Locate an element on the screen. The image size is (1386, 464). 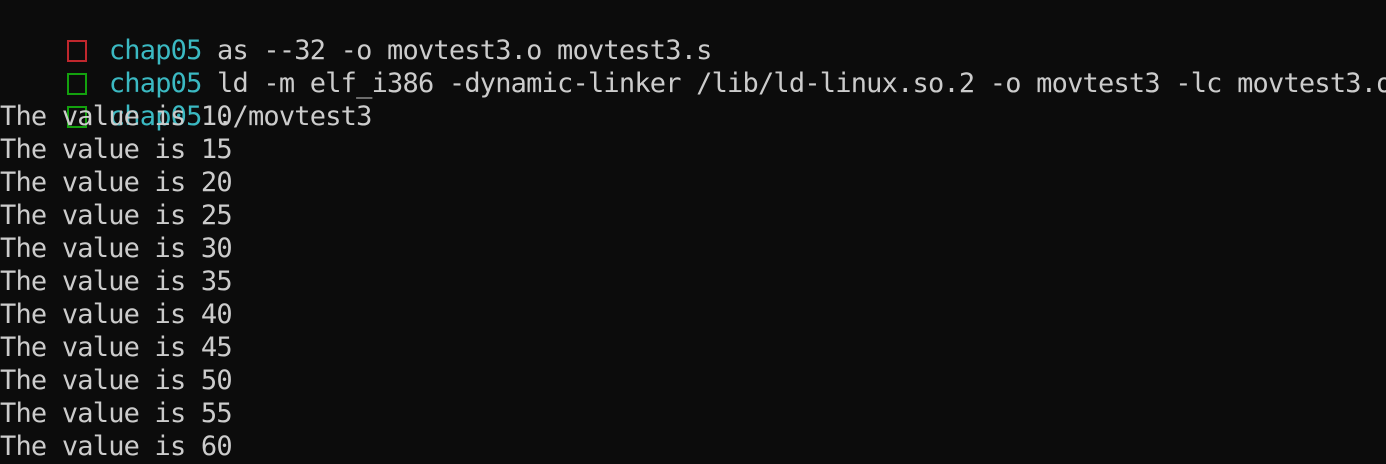
output-line: The value is 55 is located at coordinates (116, 413).